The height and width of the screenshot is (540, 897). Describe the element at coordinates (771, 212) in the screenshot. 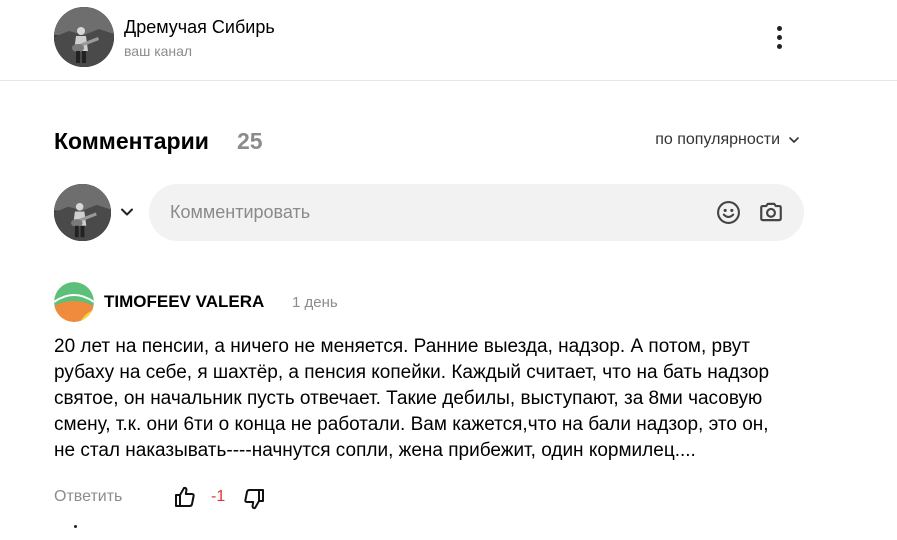

I see `camera-icon` at that location.